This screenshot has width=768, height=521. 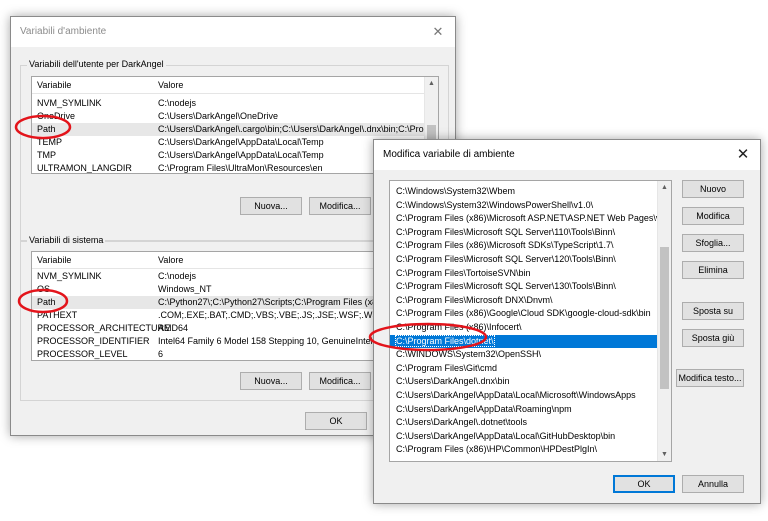 I want to click on path-entry: C:\Program Files\Microsoft DNX\Dnvm\, so click(x=523, y=301).